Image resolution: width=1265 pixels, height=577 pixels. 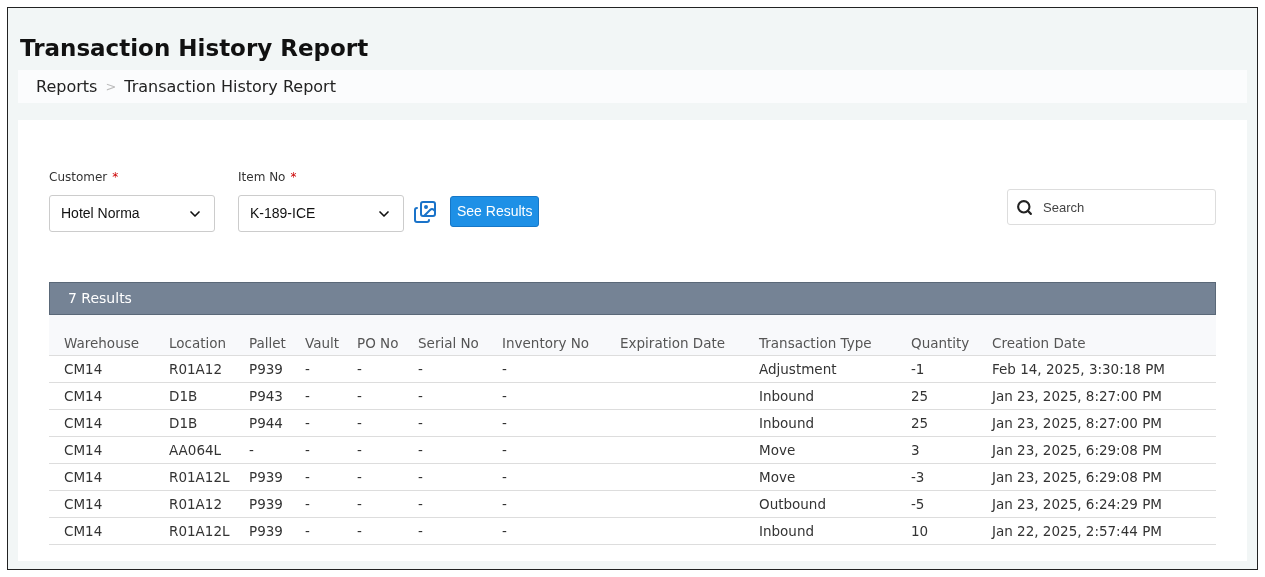 What do you see at coordinates (941, 343) in the screenshot?
I see `column-header: Quantity` at bounding box center [941, 343].